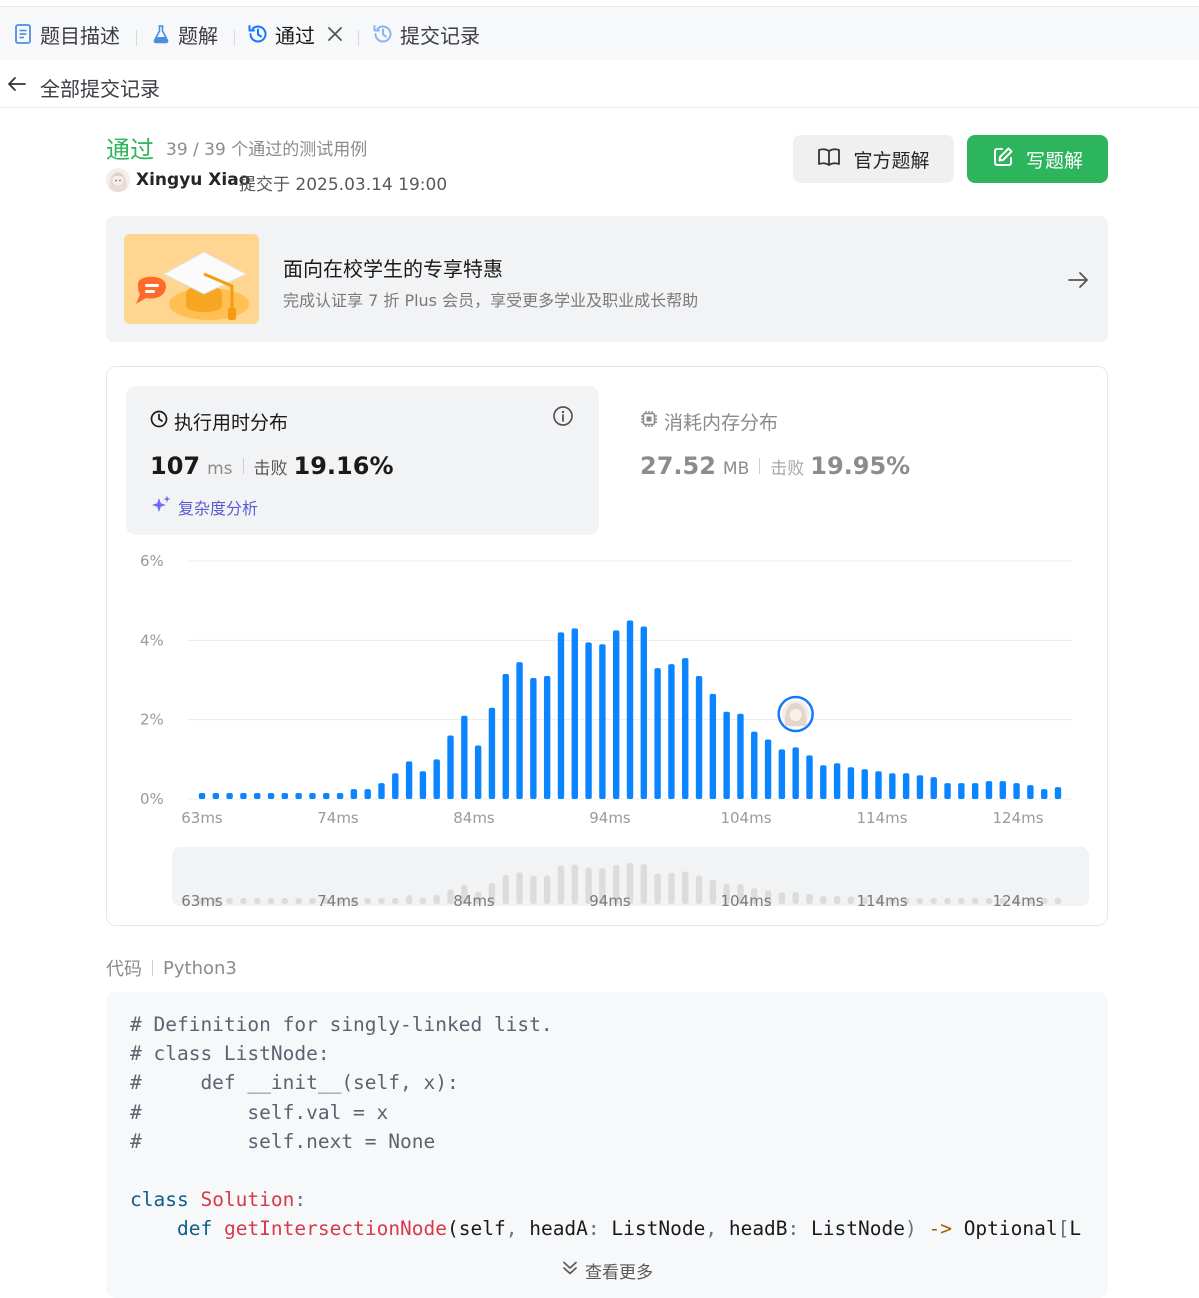 The height and width of the screenshot is (1298, 1199). What do you see at coordinates (795, 715) in the screenshot?
I see `avatar-face` at bounding box center [795, 715].